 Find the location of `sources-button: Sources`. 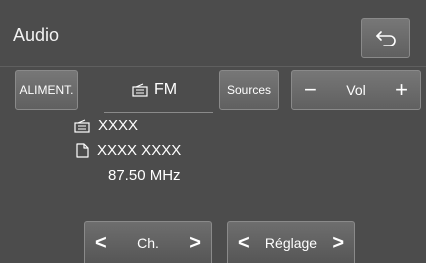

sources-button: Sources is located at coordinates (249, 90).